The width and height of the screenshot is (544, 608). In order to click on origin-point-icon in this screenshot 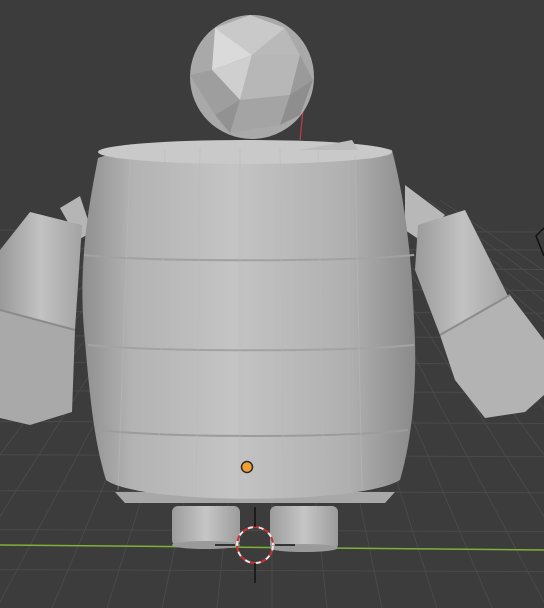, I will do `click(247, 467)`.